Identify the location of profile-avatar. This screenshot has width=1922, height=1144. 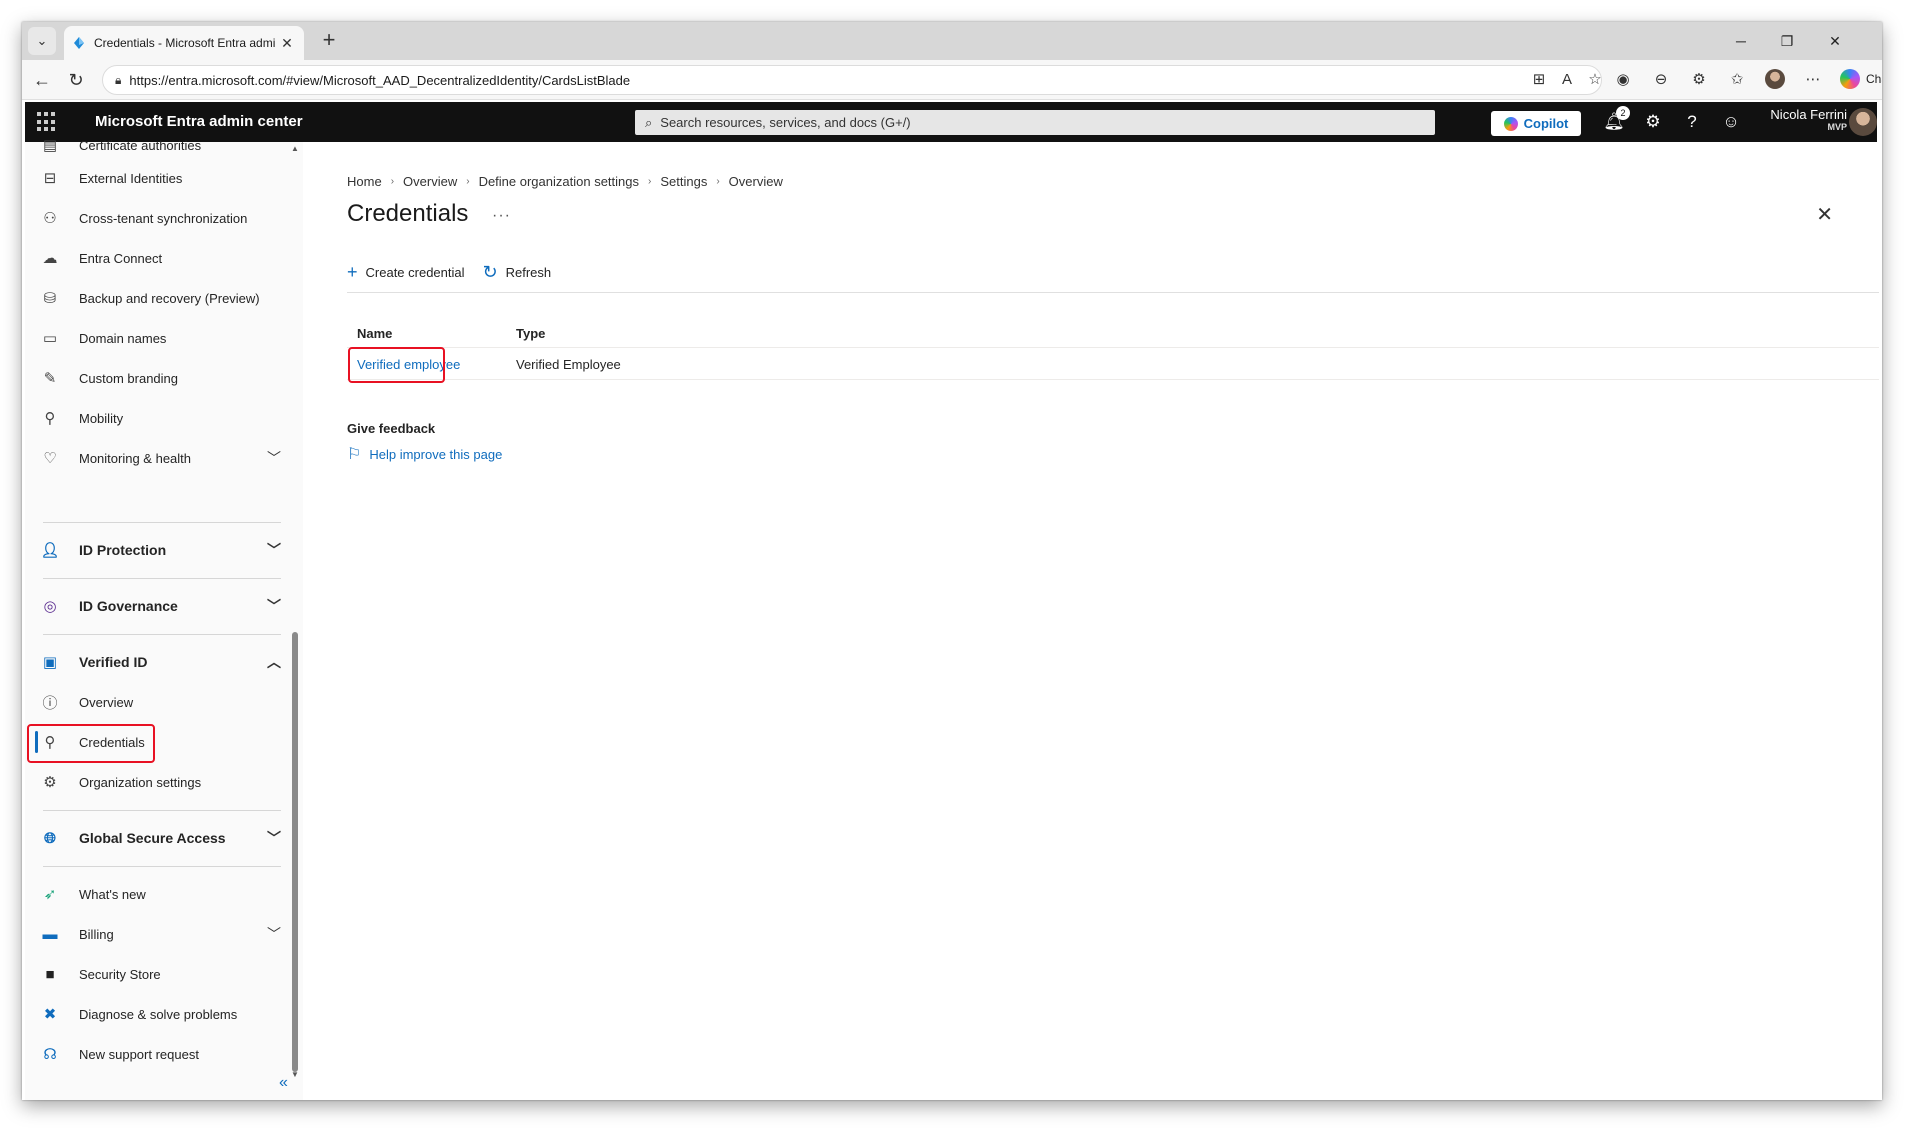
(1775, 79).